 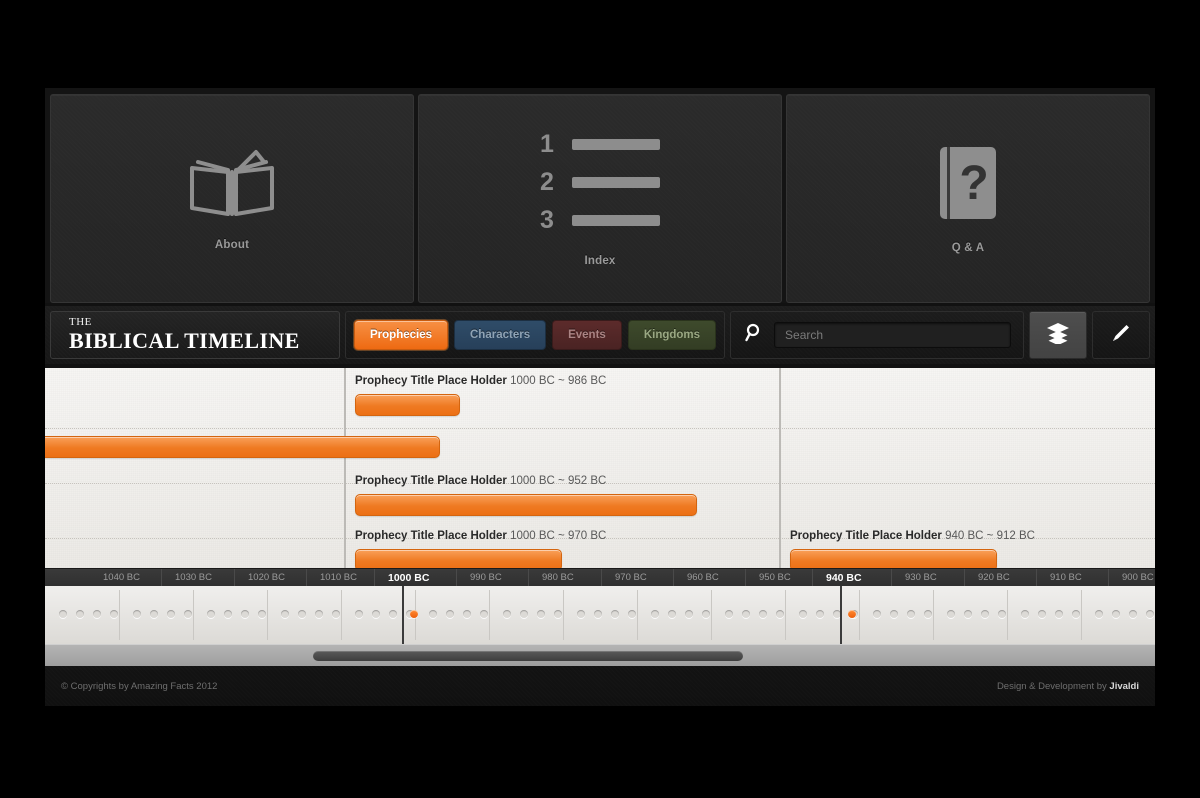 I want to click on site-logo: THE BIBLICAL TIMELINE, so click(x=195, y=335).